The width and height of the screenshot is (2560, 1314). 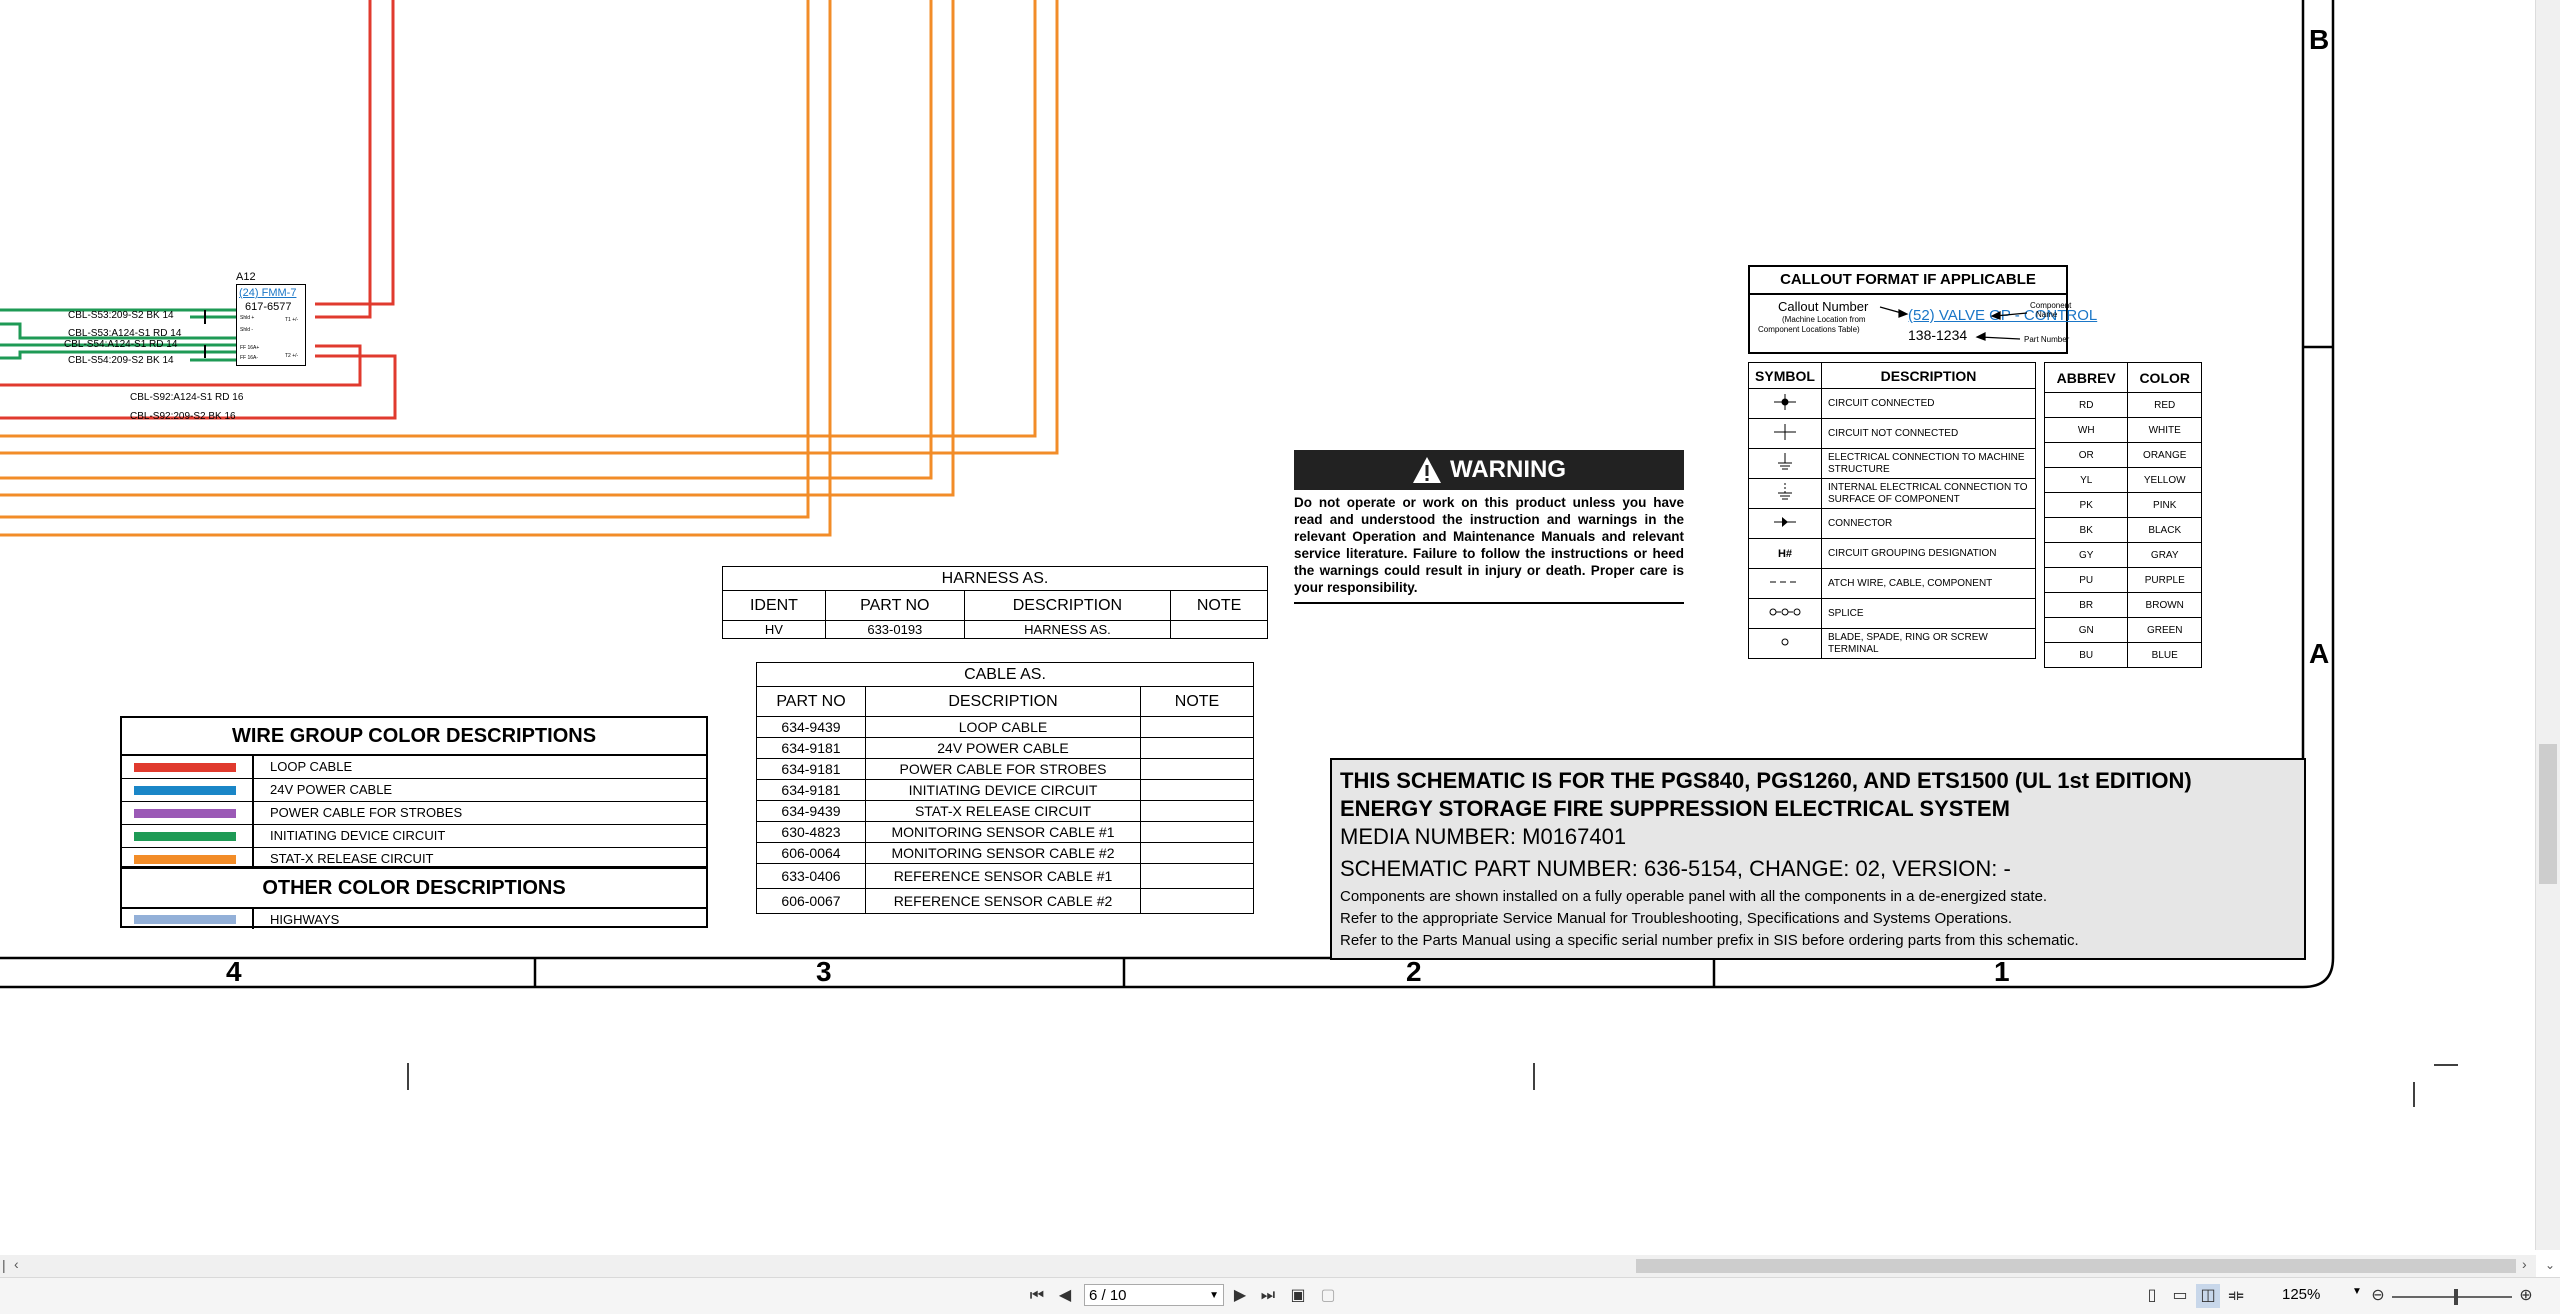 I want to click on column-label-2: 2, so click(x=1414, y=971).